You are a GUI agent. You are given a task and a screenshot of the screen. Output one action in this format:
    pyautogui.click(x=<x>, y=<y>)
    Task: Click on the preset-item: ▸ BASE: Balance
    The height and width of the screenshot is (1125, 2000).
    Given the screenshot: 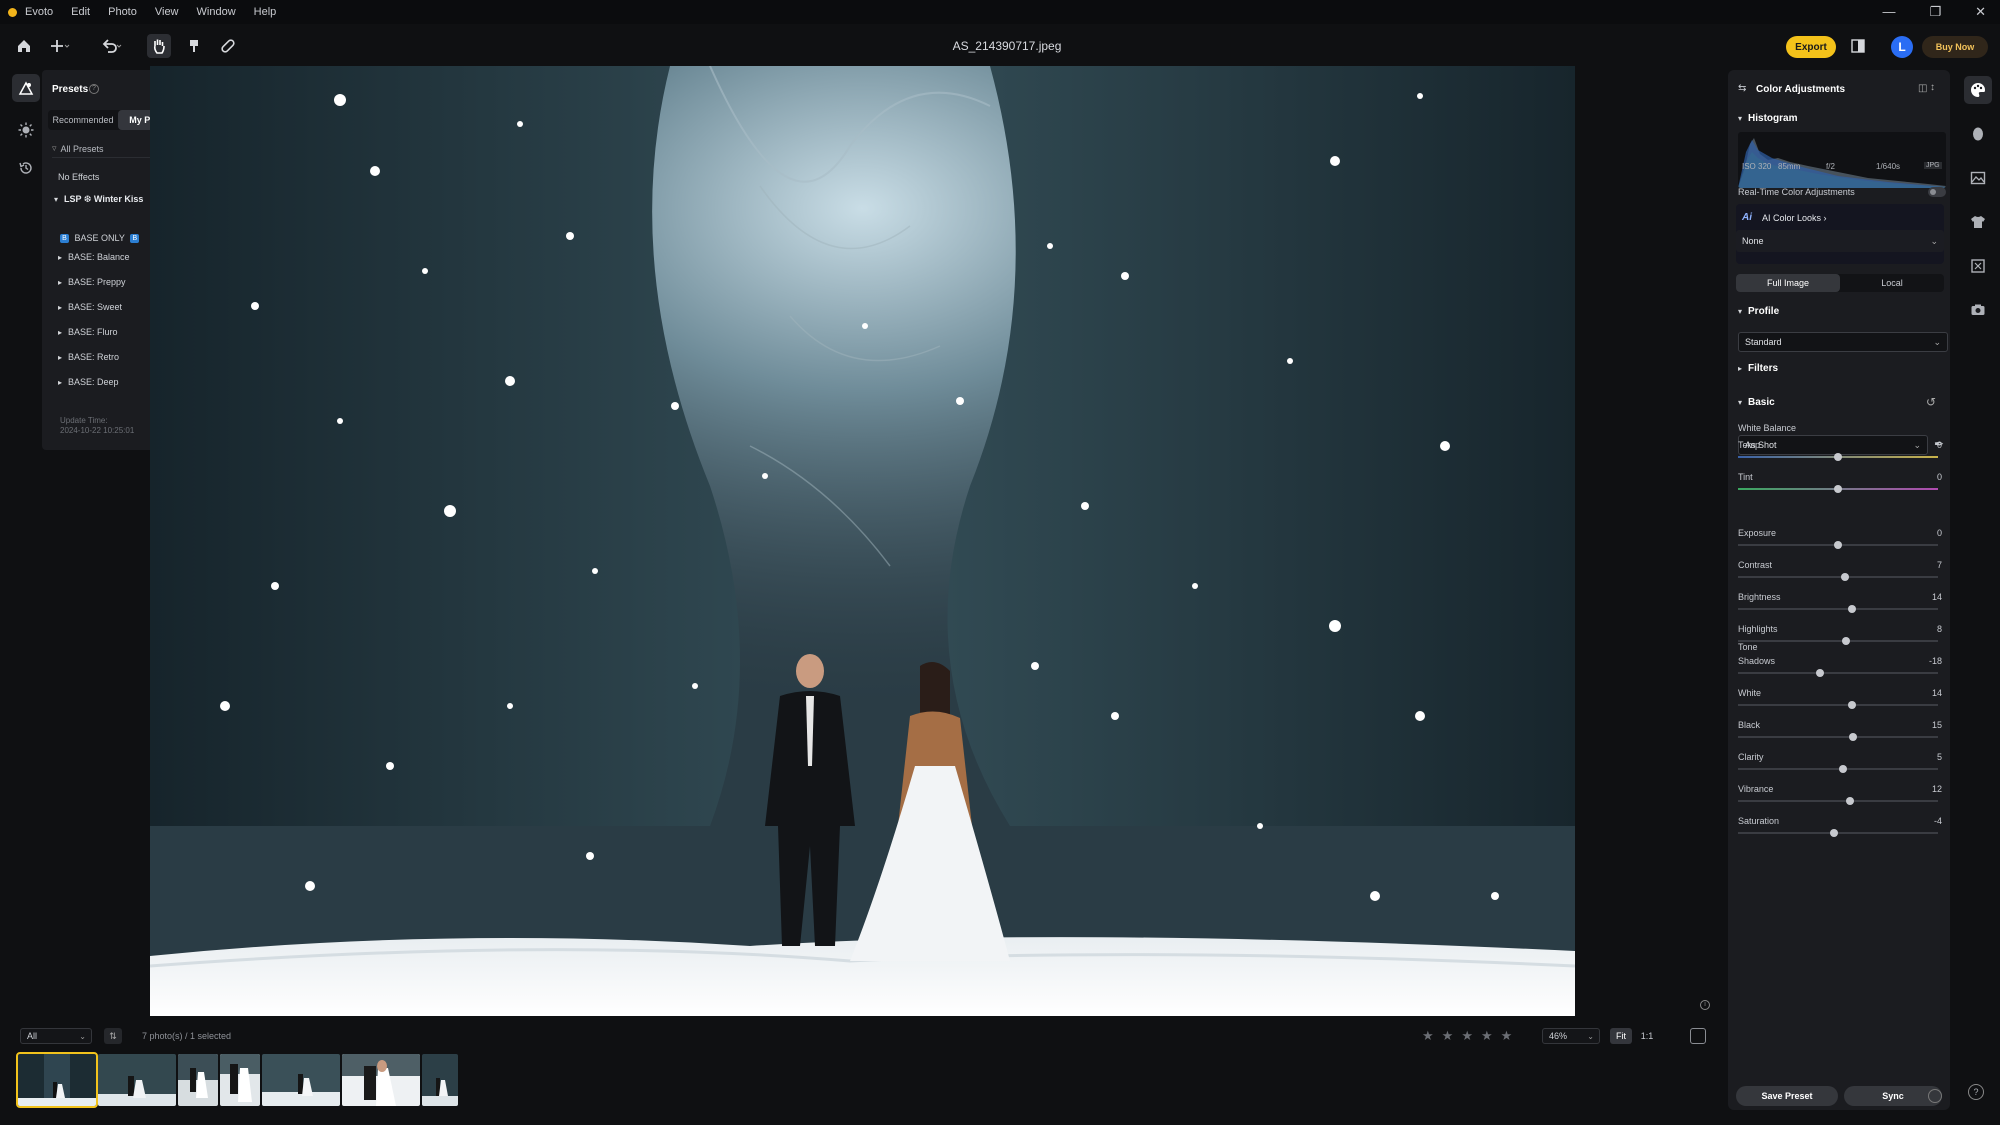 What is the action you would take?
    pyautogui.click(x=94, y=257)
    